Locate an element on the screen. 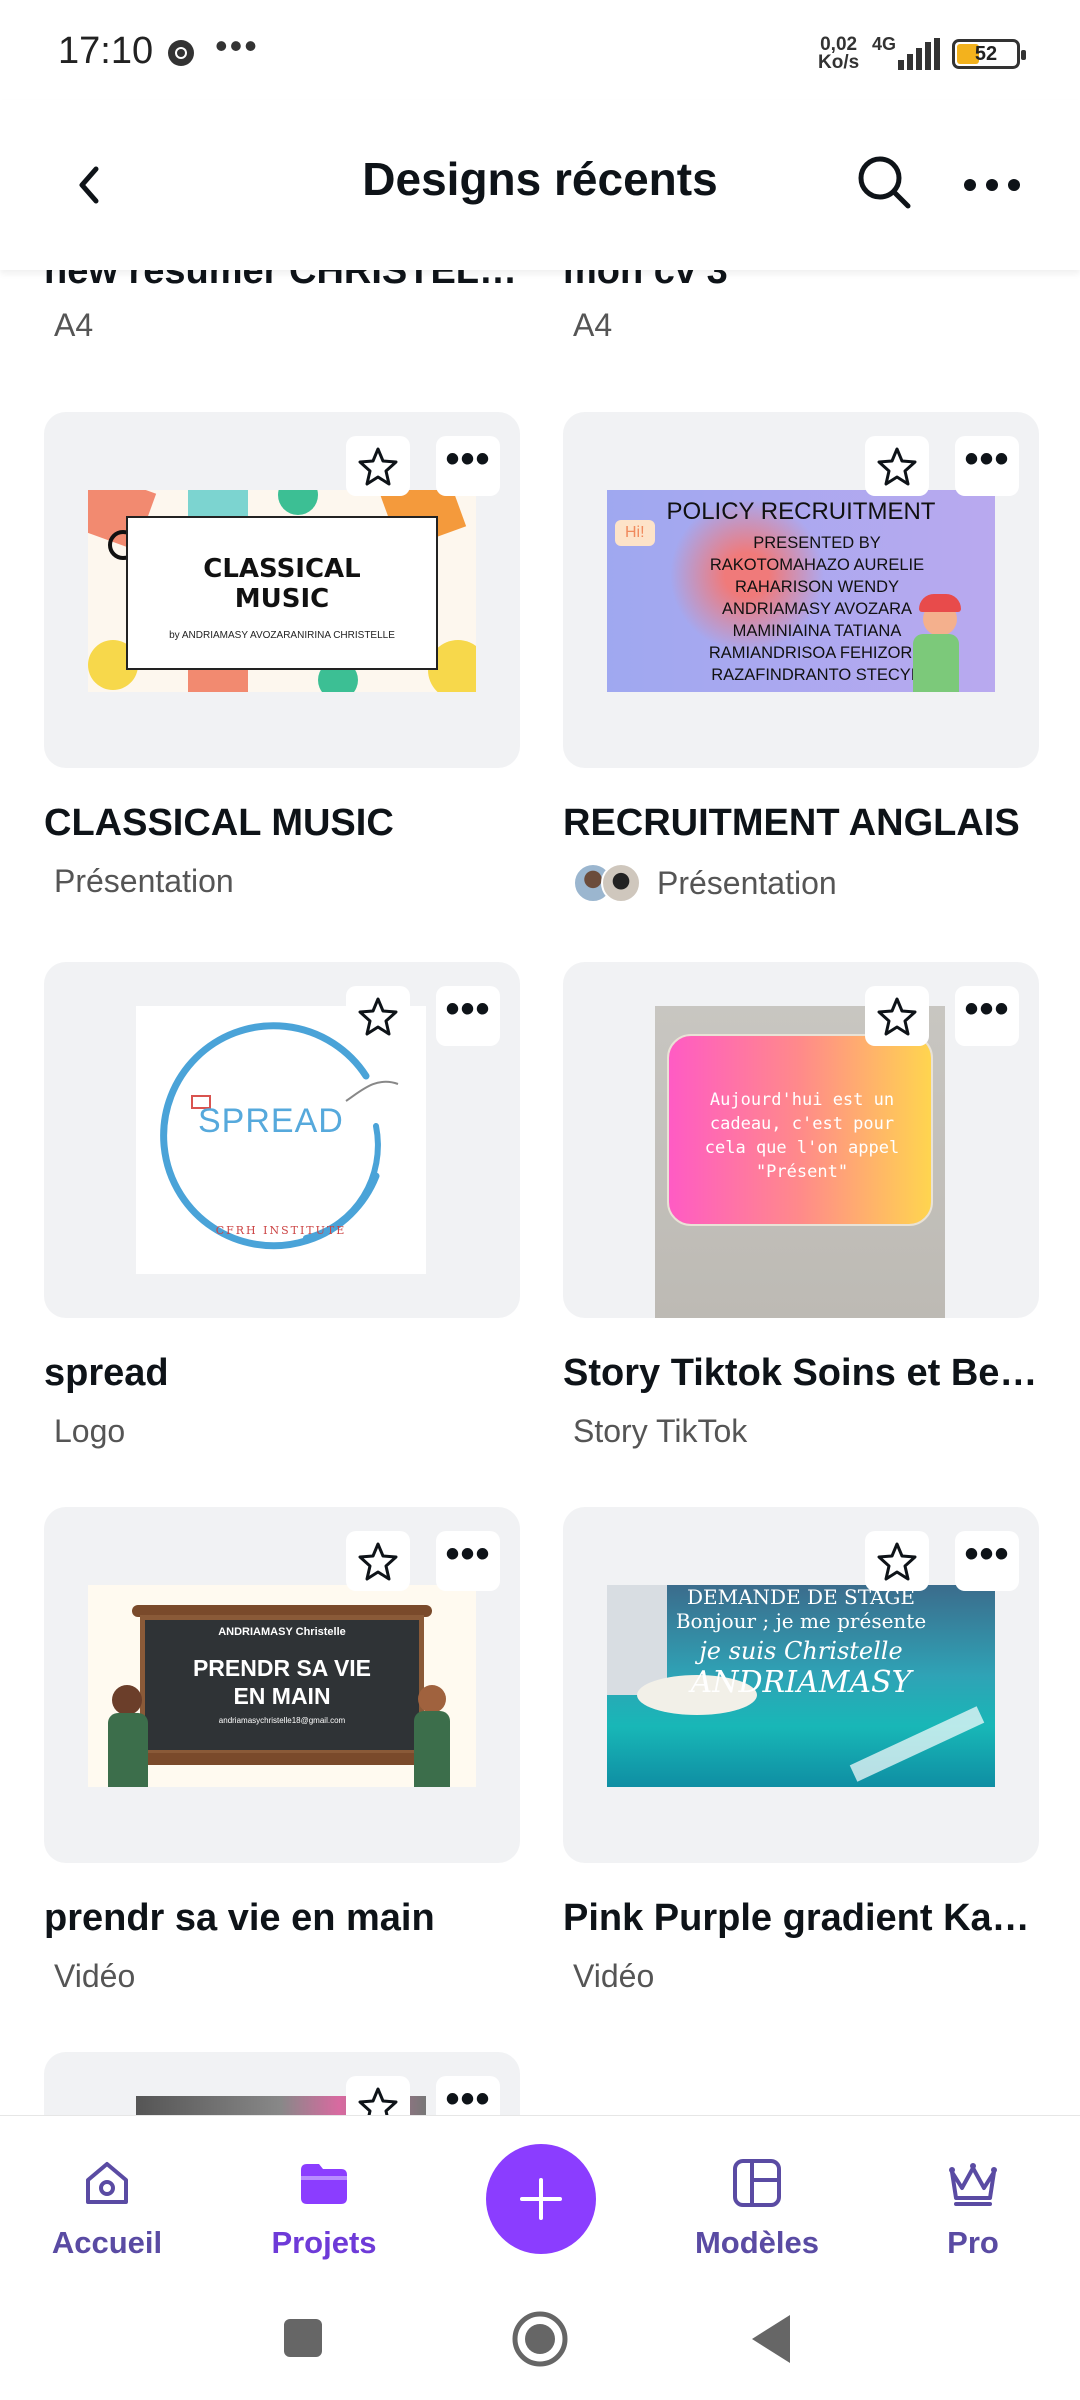 The width and height of the screenshot is (1080, 2400). design-card-partial: mon cv 3 A4 is located at coordinates (803, 307).